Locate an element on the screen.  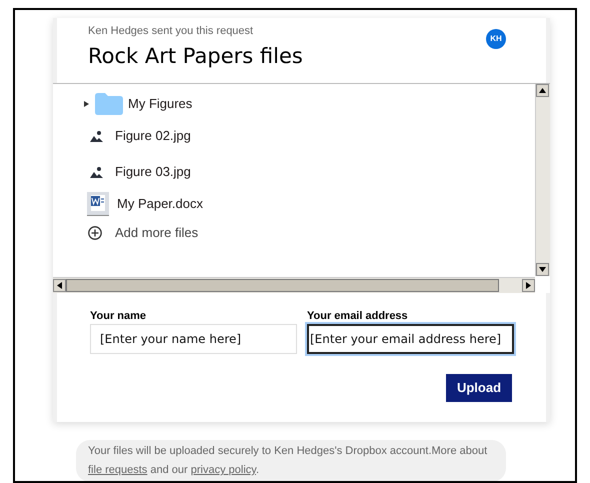
expand-arrow-icon is located at coordinates (86, 104).